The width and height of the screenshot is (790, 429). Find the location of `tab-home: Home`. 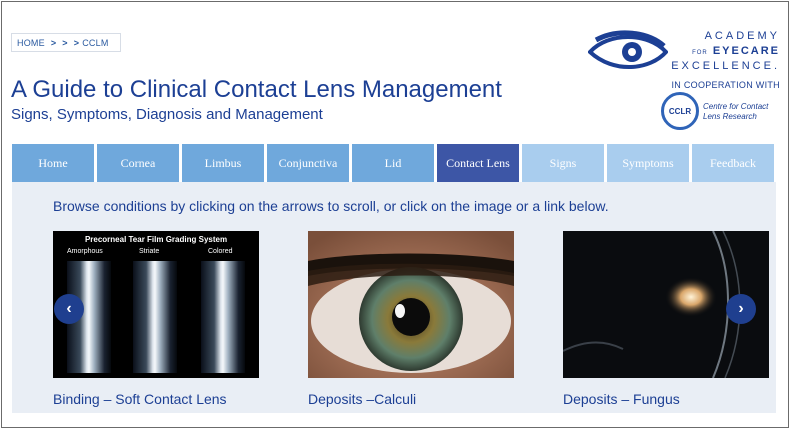

tab-home: Home is located at coordinates (53, 163).